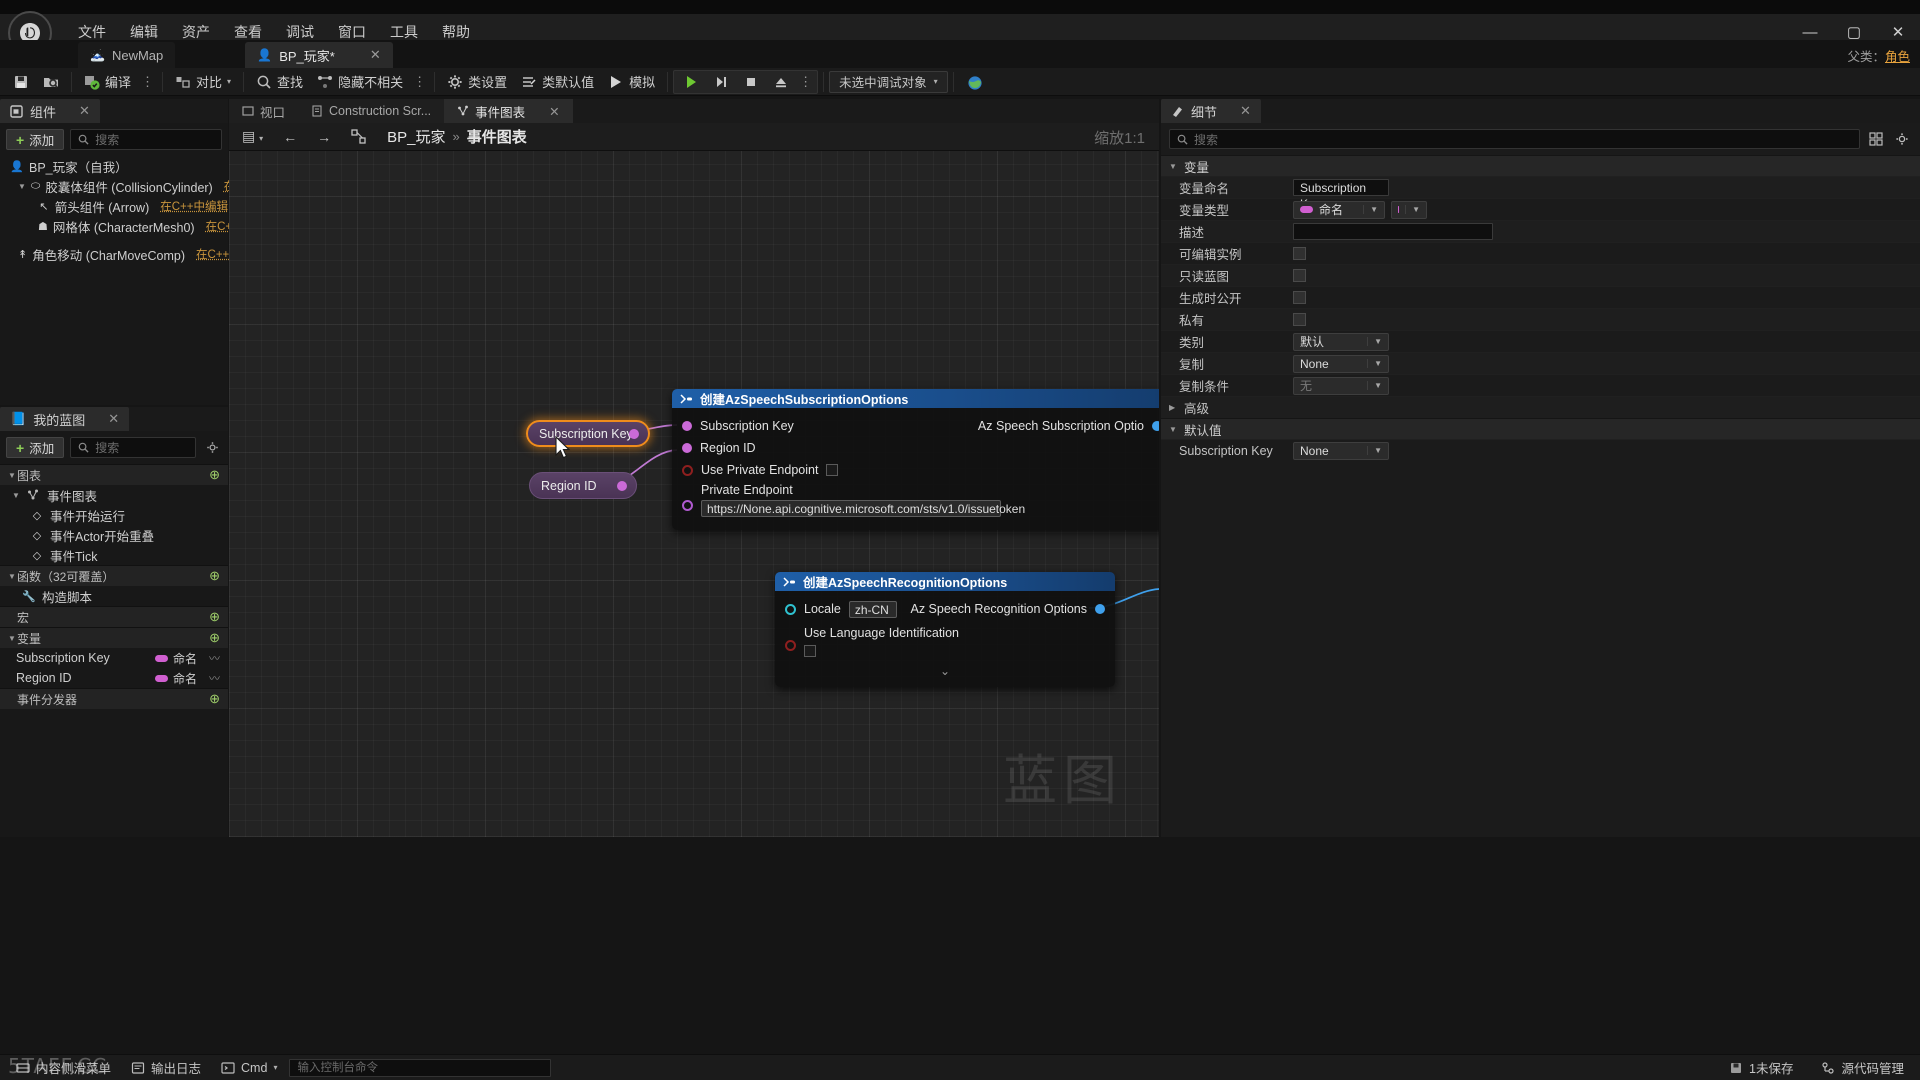 This screenshot has height=1080, width=1920. I want to click on add-variable-button: ⊕, so click(214, 638).